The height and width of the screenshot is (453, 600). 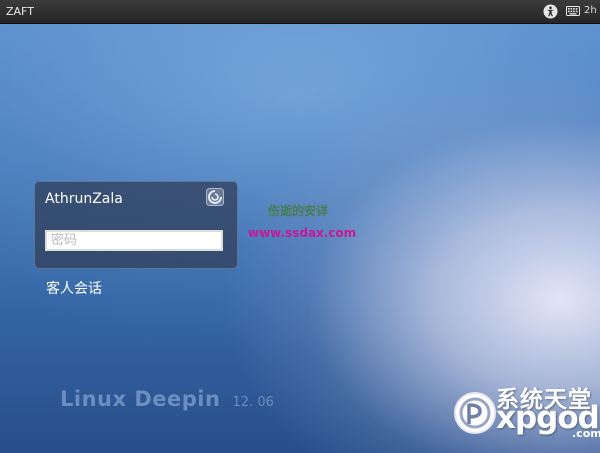 I want to click on brand-name: Linux Deepin, so click(x=140, y=399).